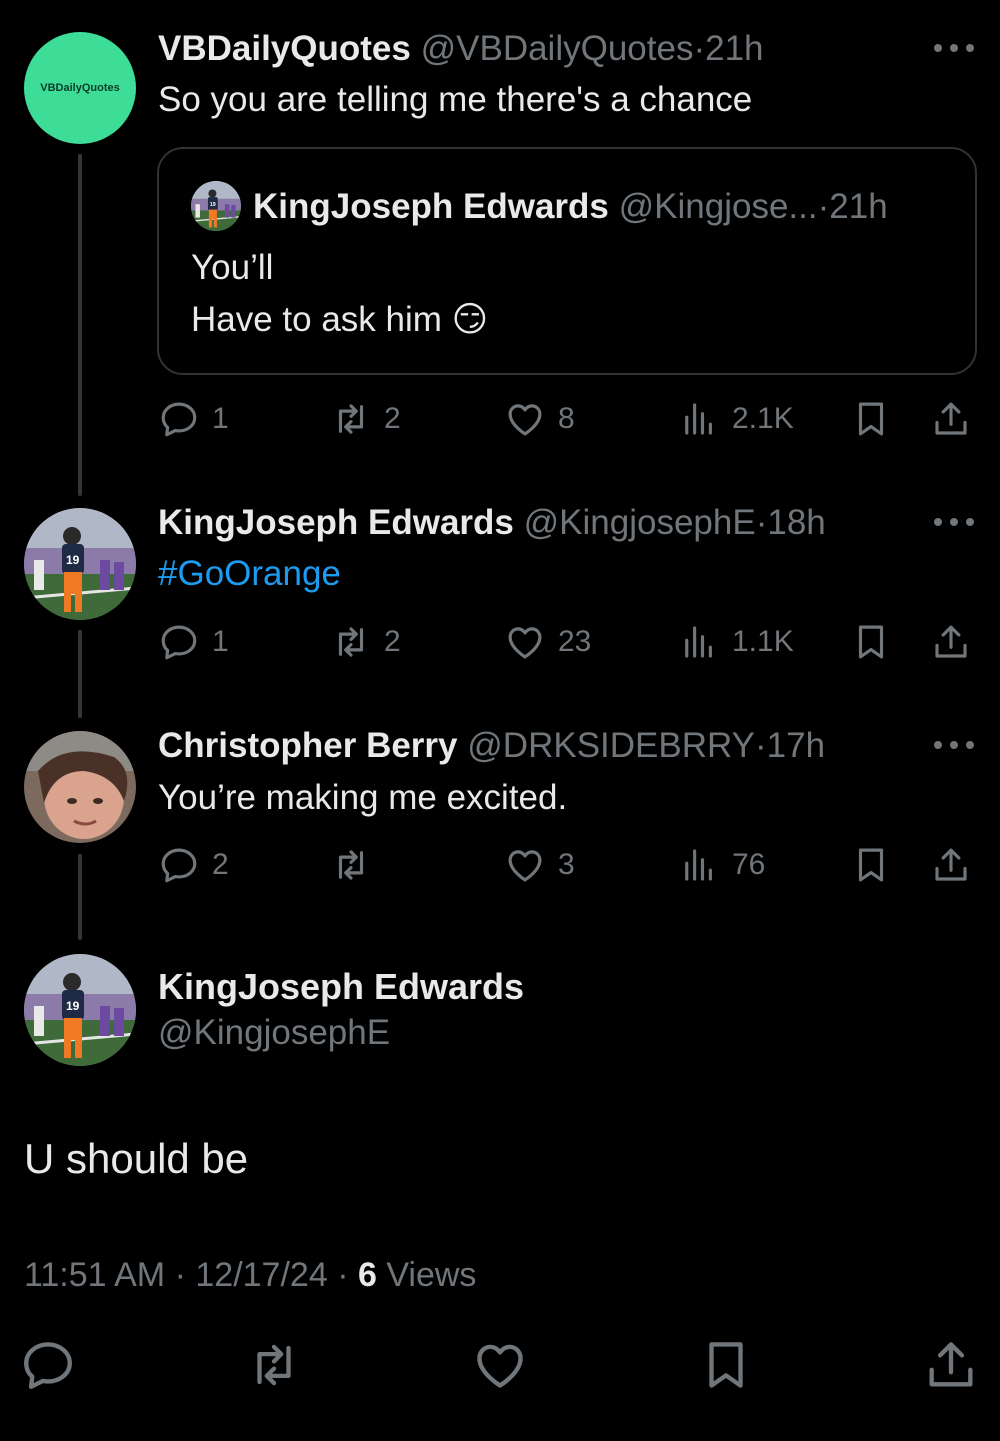  Describe the element at coordinates (455, 99) in the screenshot. I see `tweet-text: So you are telling me there's a chance` at that location.